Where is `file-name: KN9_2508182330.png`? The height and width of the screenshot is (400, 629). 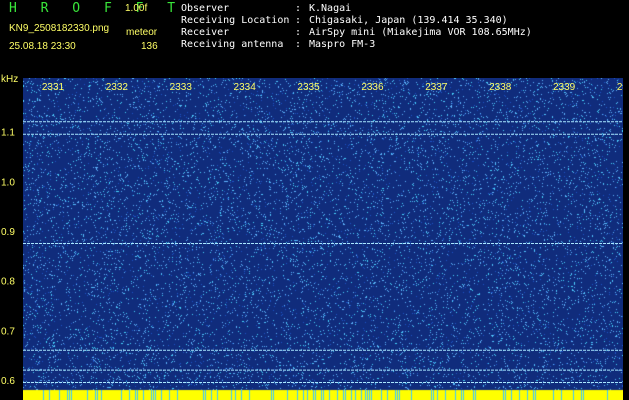 file-name: KN9_2508182330.png is located at coordinates (59, 28).